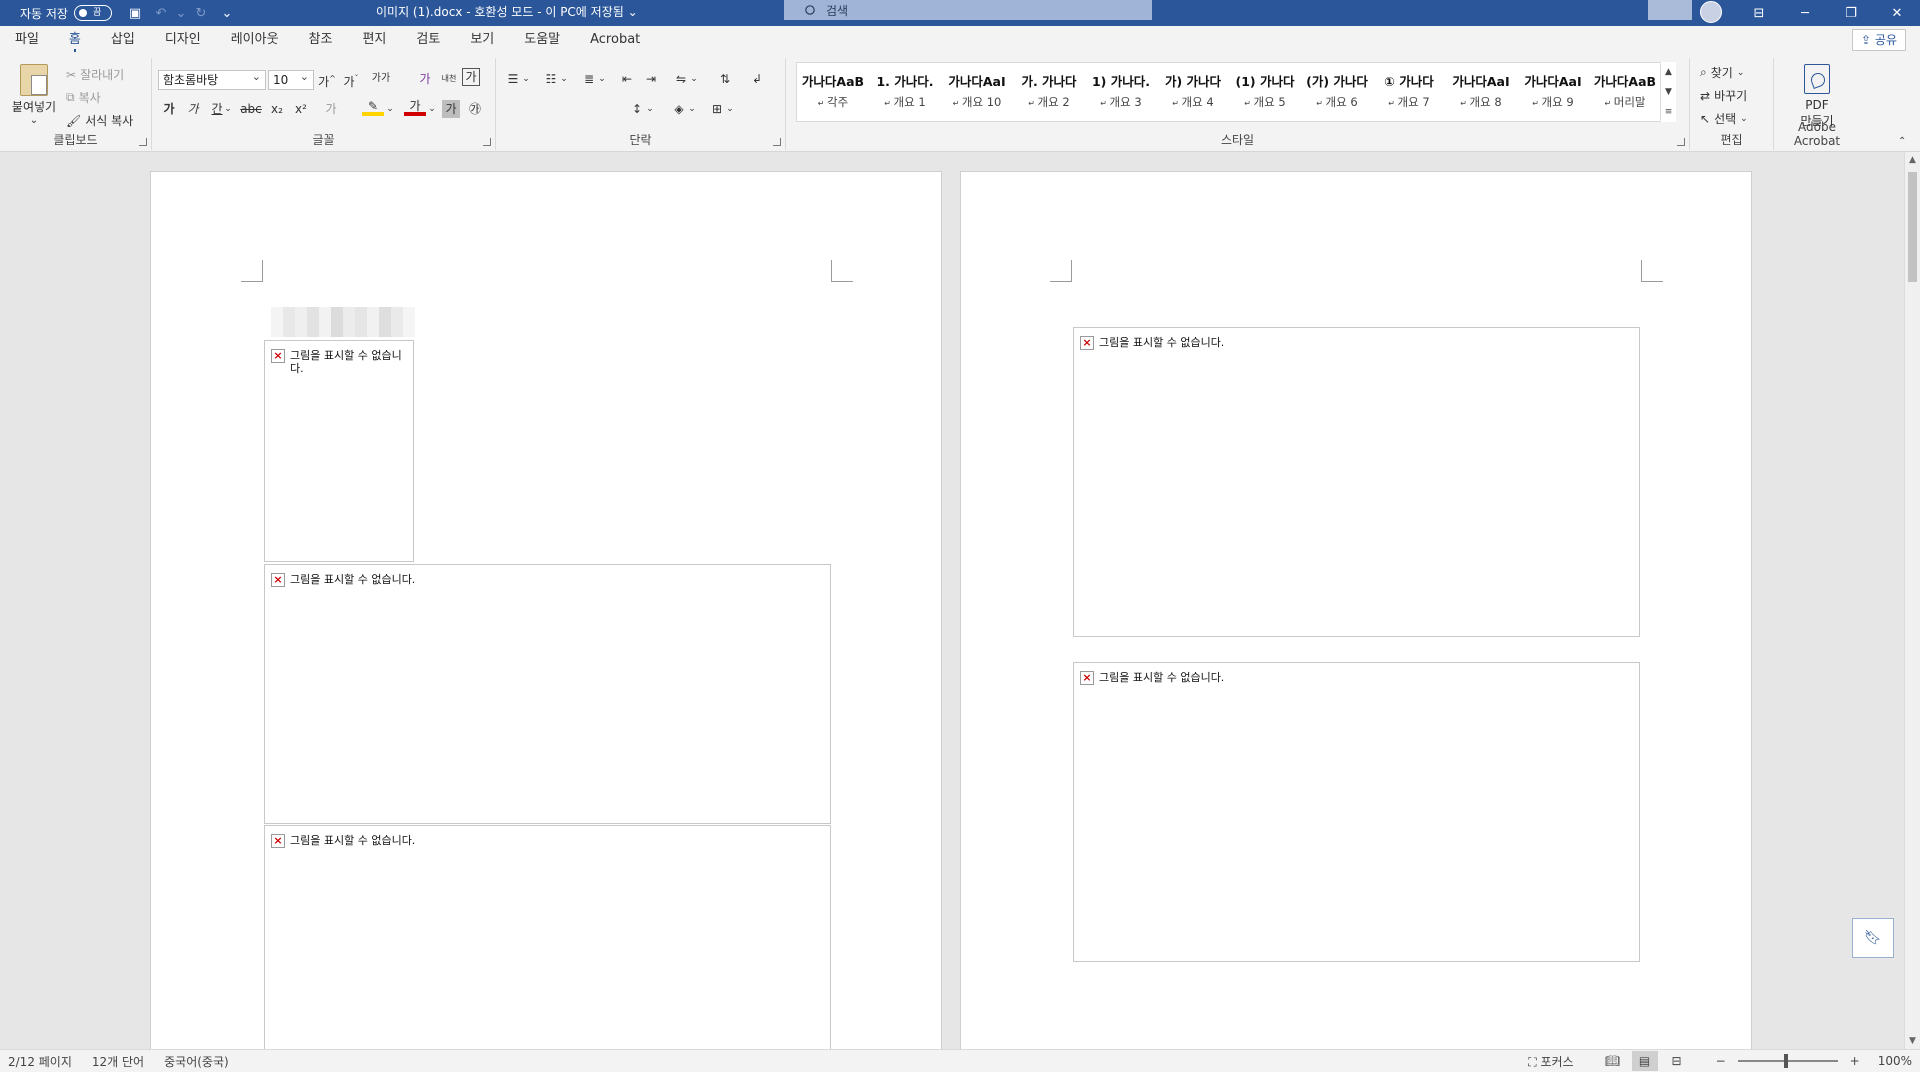 The height and width of the screenshot is (1072, 1920). I want to click on subscript-button: x₂, so click(277, 109).